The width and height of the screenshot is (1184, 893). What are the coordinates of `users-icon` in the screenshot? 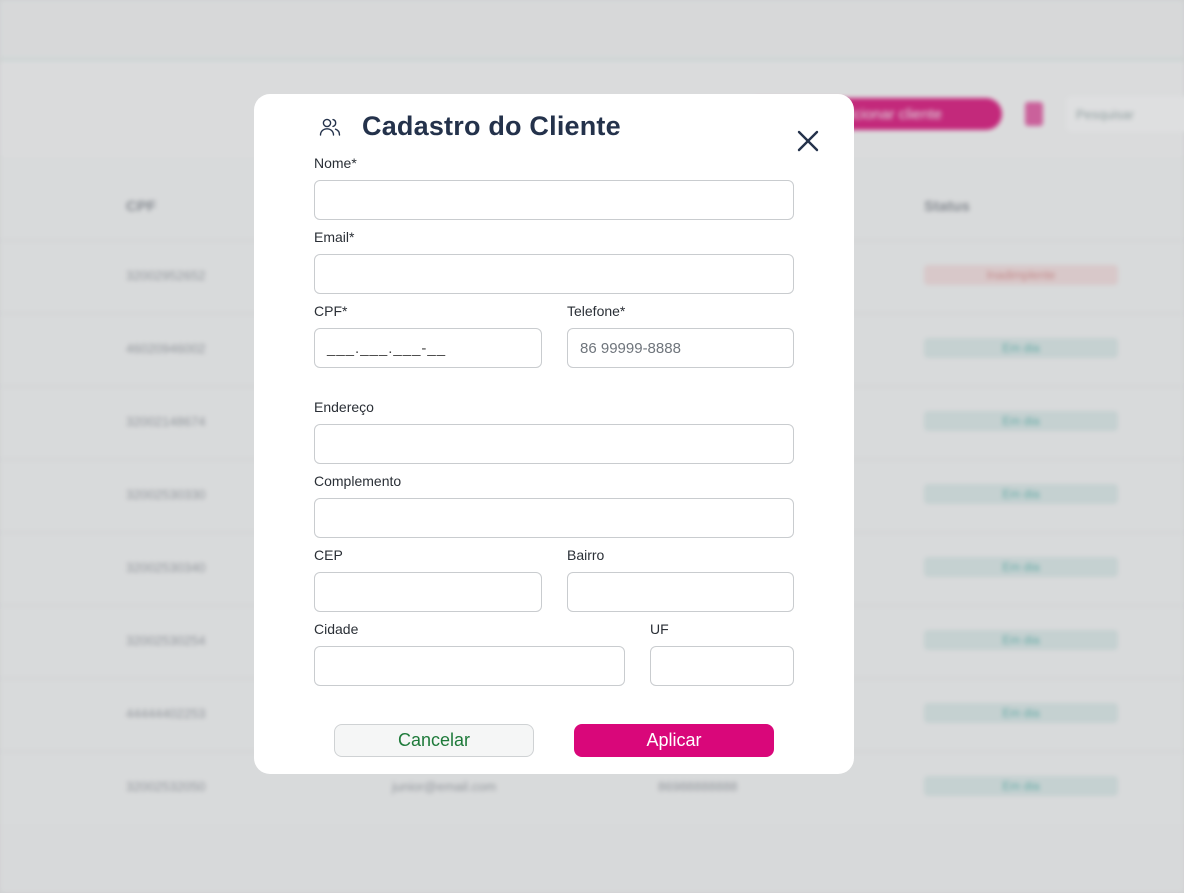 It's located at (330, 127).